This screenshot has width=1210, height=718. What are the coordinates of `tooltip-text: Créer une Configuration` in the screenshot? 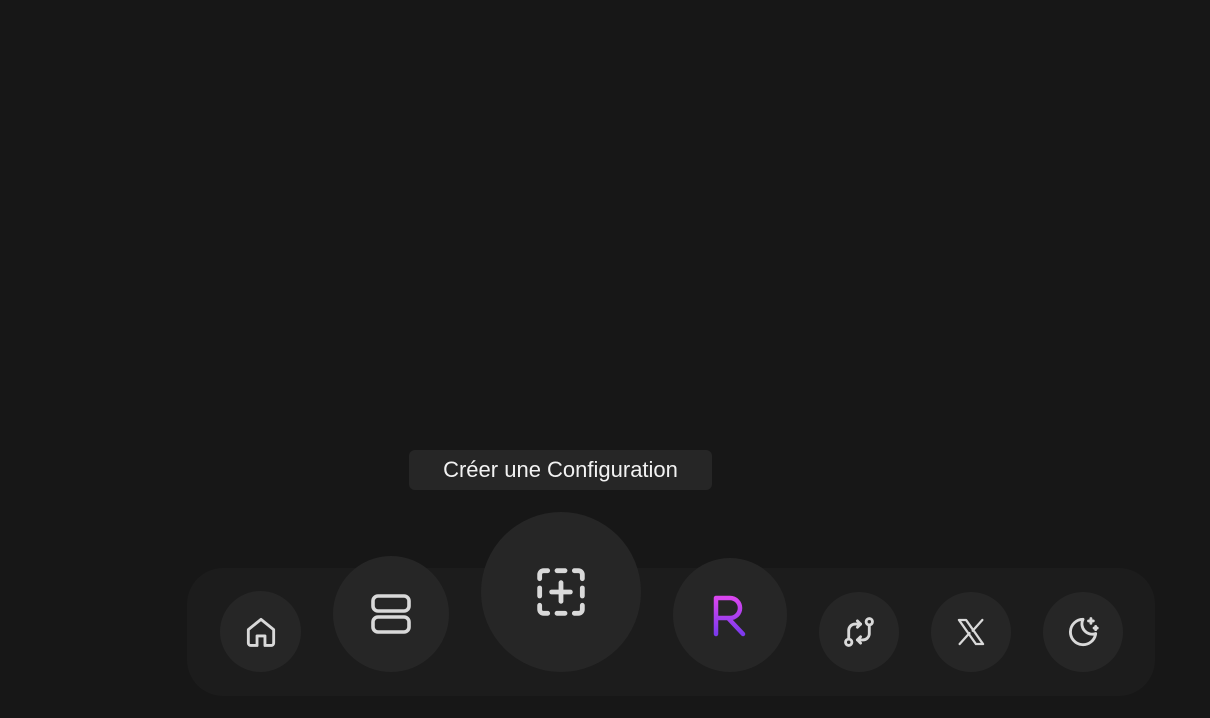 It's located at (560, 469).